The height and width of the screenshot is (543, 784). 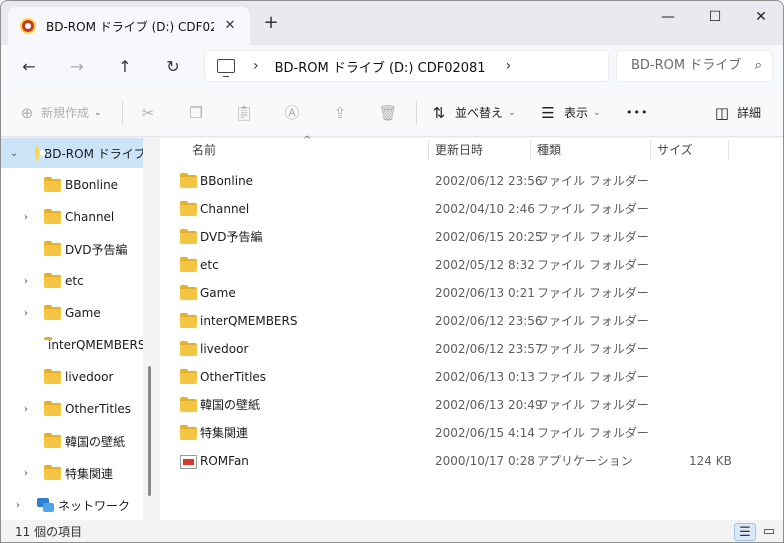 I want to click on sidebar-item-label: ネットワーク, so click(x=94, y=505).